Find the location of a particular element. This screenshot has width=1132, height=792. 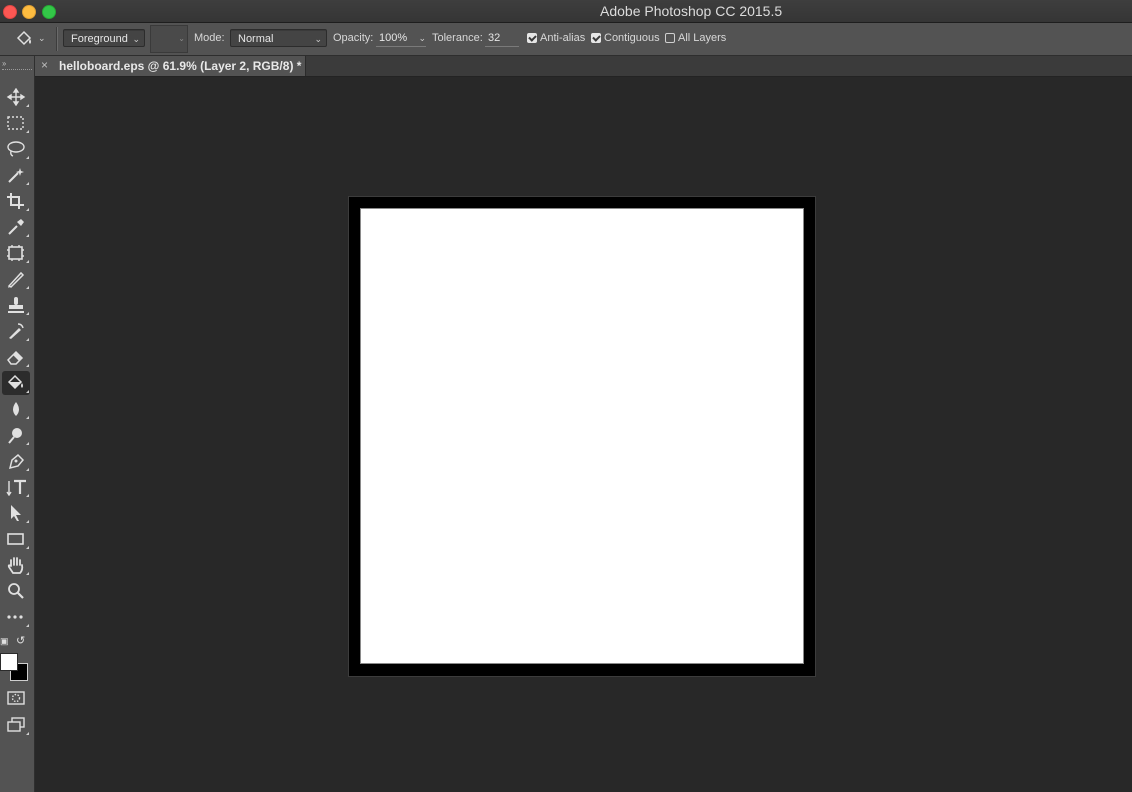

tolerance-field: 32 is located at coordinates (502, 38).